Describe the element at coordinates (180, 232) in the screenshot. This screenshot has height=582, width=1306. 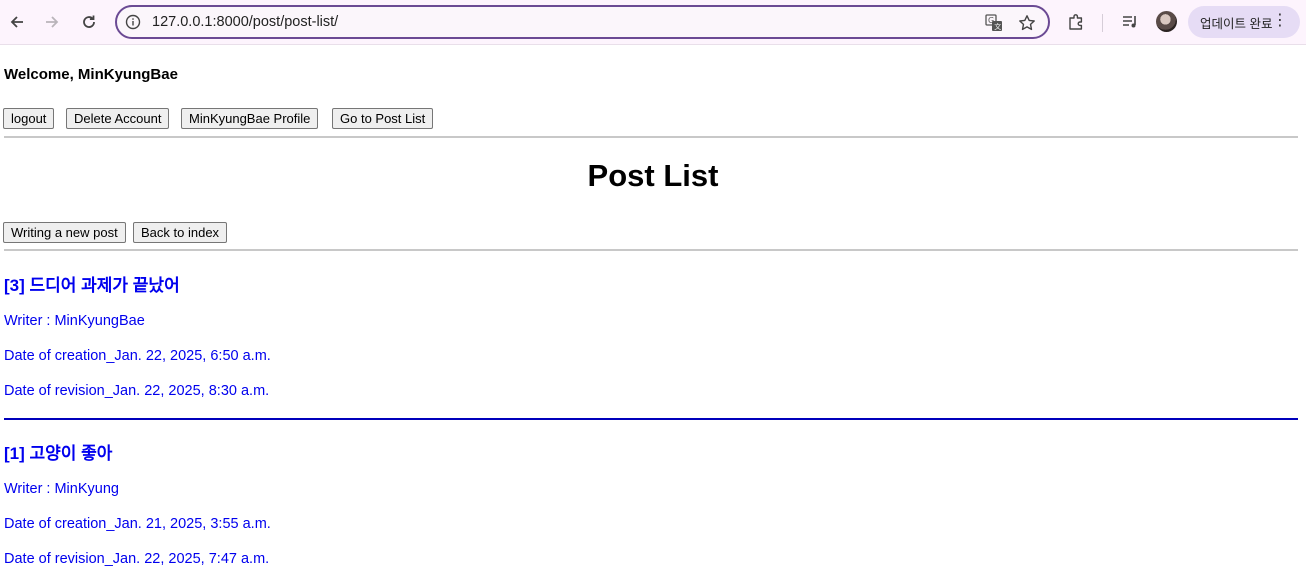
I see `back-to-index-button: Back to index` at that location.